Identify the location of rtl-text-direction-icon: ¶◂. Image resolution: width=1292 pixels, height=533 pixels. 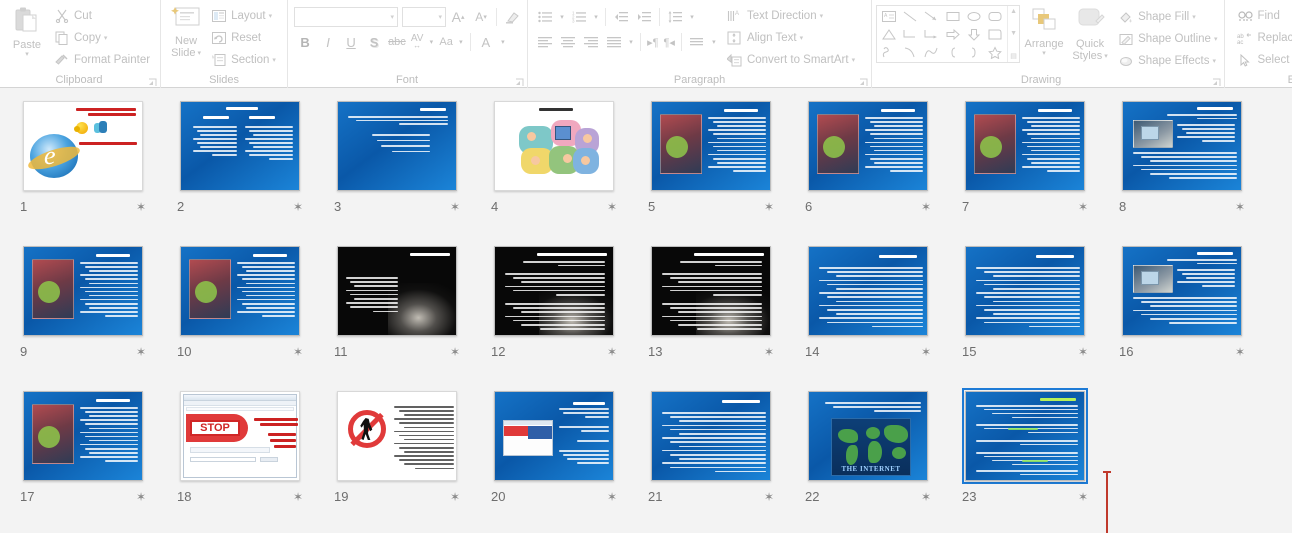
(669, 42).